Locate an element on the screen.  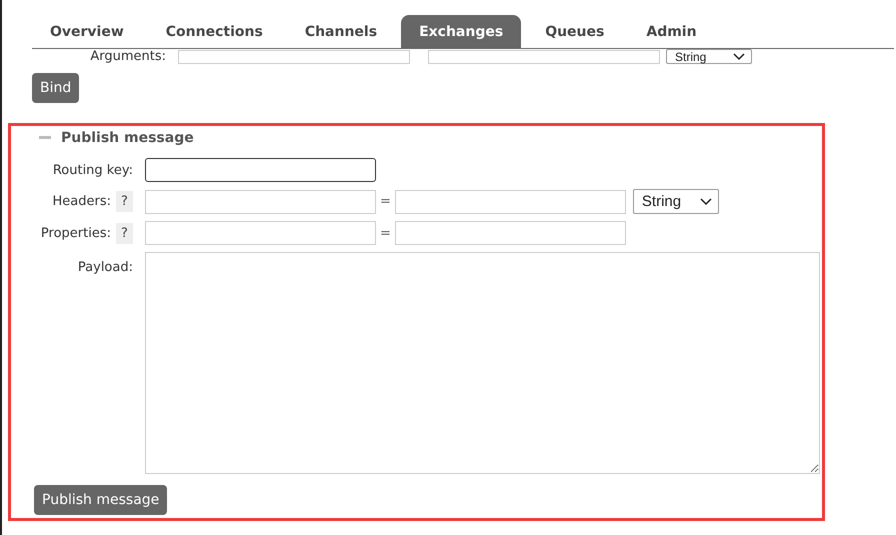
nav-tab: Admin is located at coordinates (671, 31).